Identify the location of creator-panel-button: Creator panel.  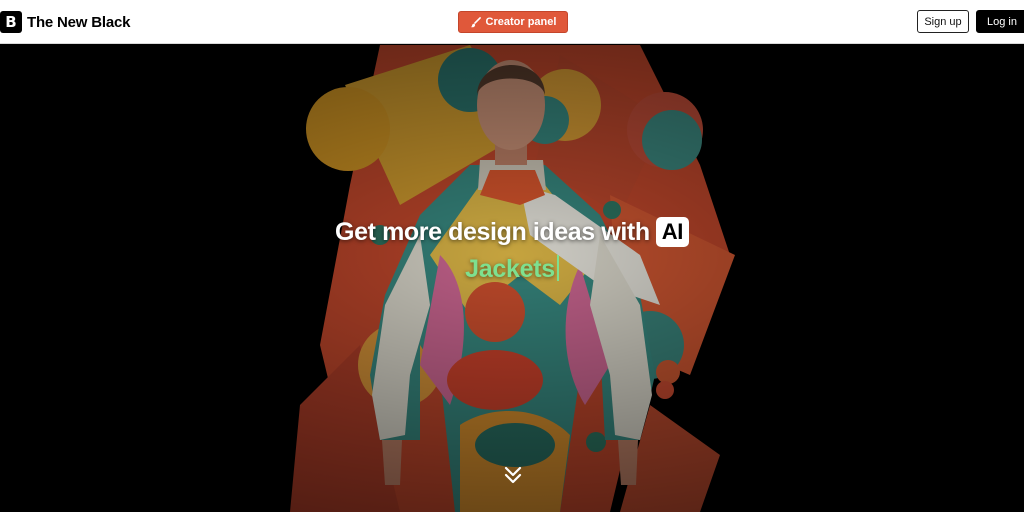
(513, 22).